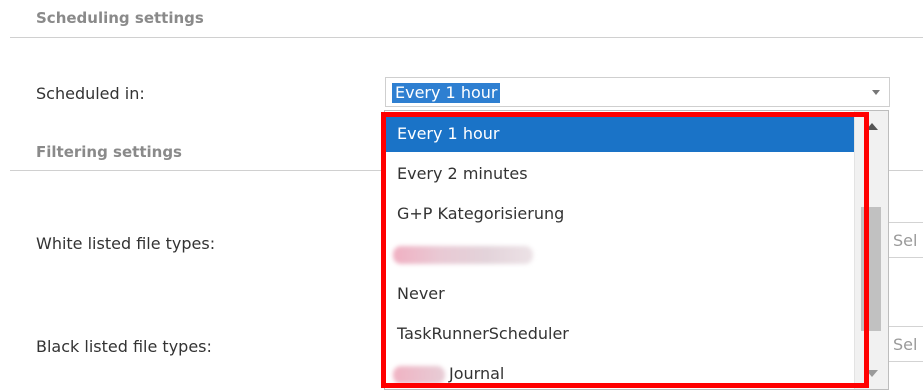 The height and width of the screenshot is (390, 923). What do you see at coordinates (619, 334) in the screenshot?
I see `dropdown-option-taskrunnerscheduler: TaskRunnerScheduler` at bounding box center [619, 334].